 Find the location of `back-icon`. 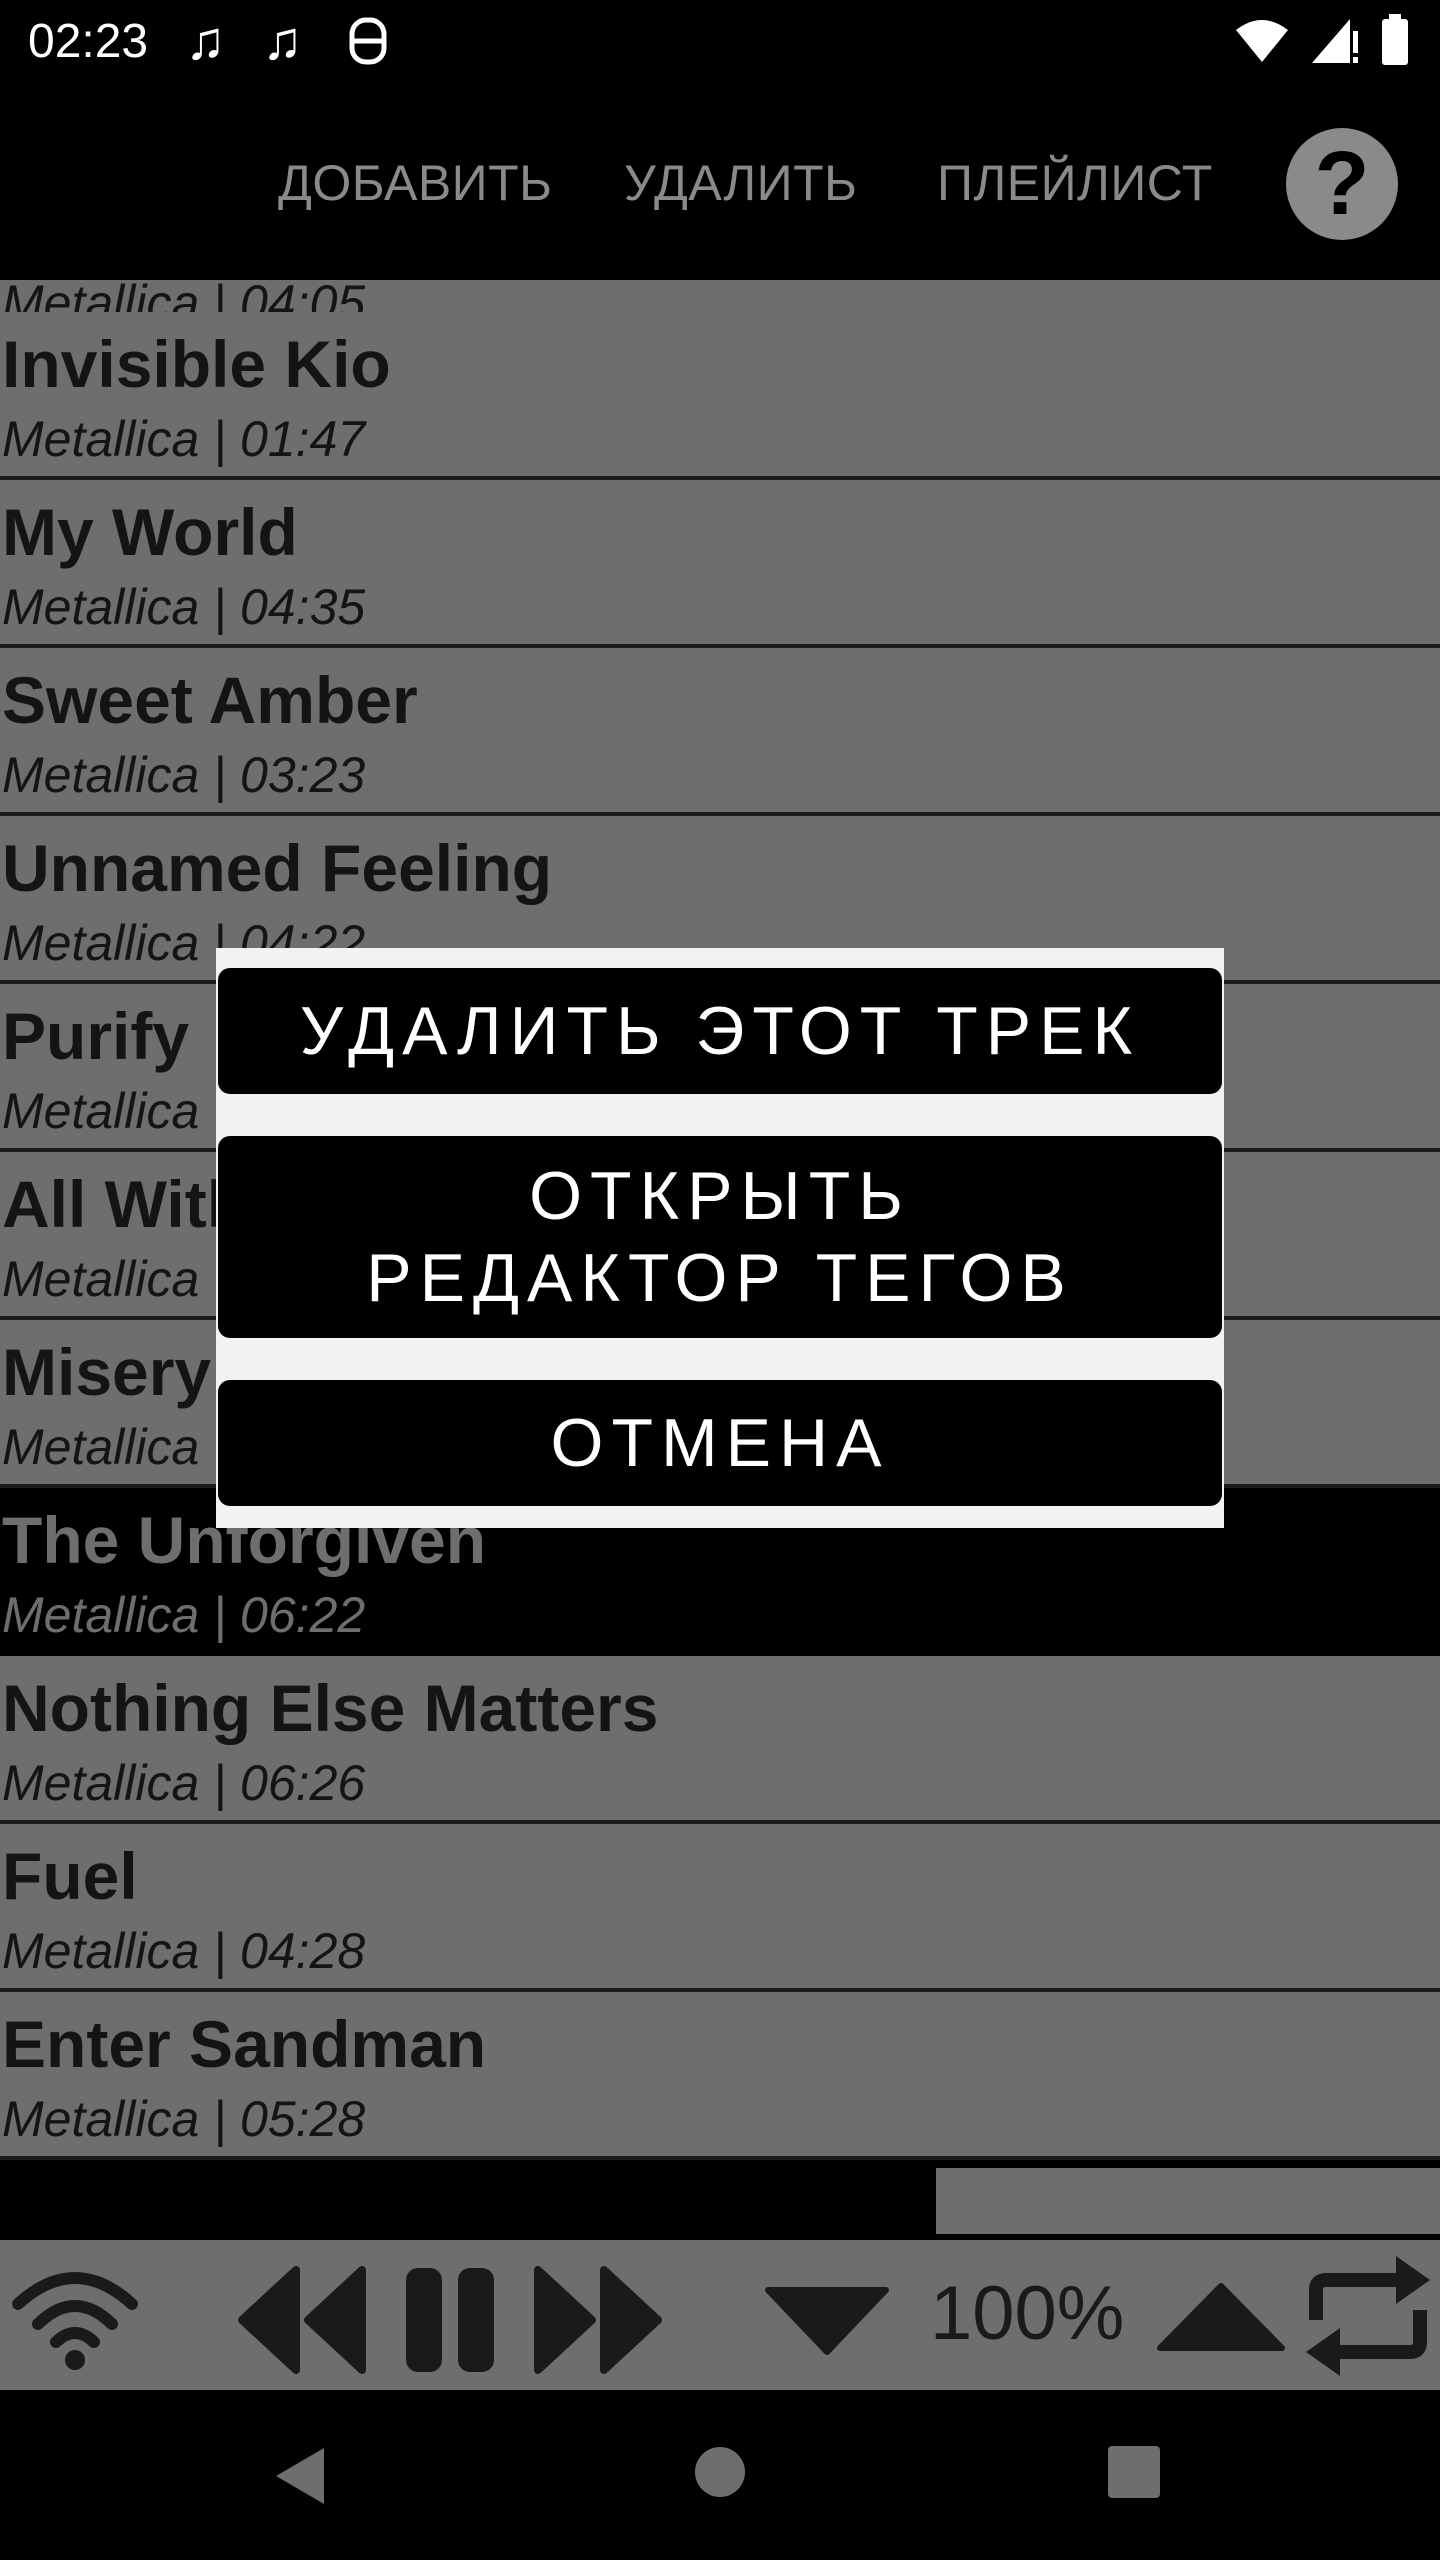

back-icon is located at coordinates (300, 2478).